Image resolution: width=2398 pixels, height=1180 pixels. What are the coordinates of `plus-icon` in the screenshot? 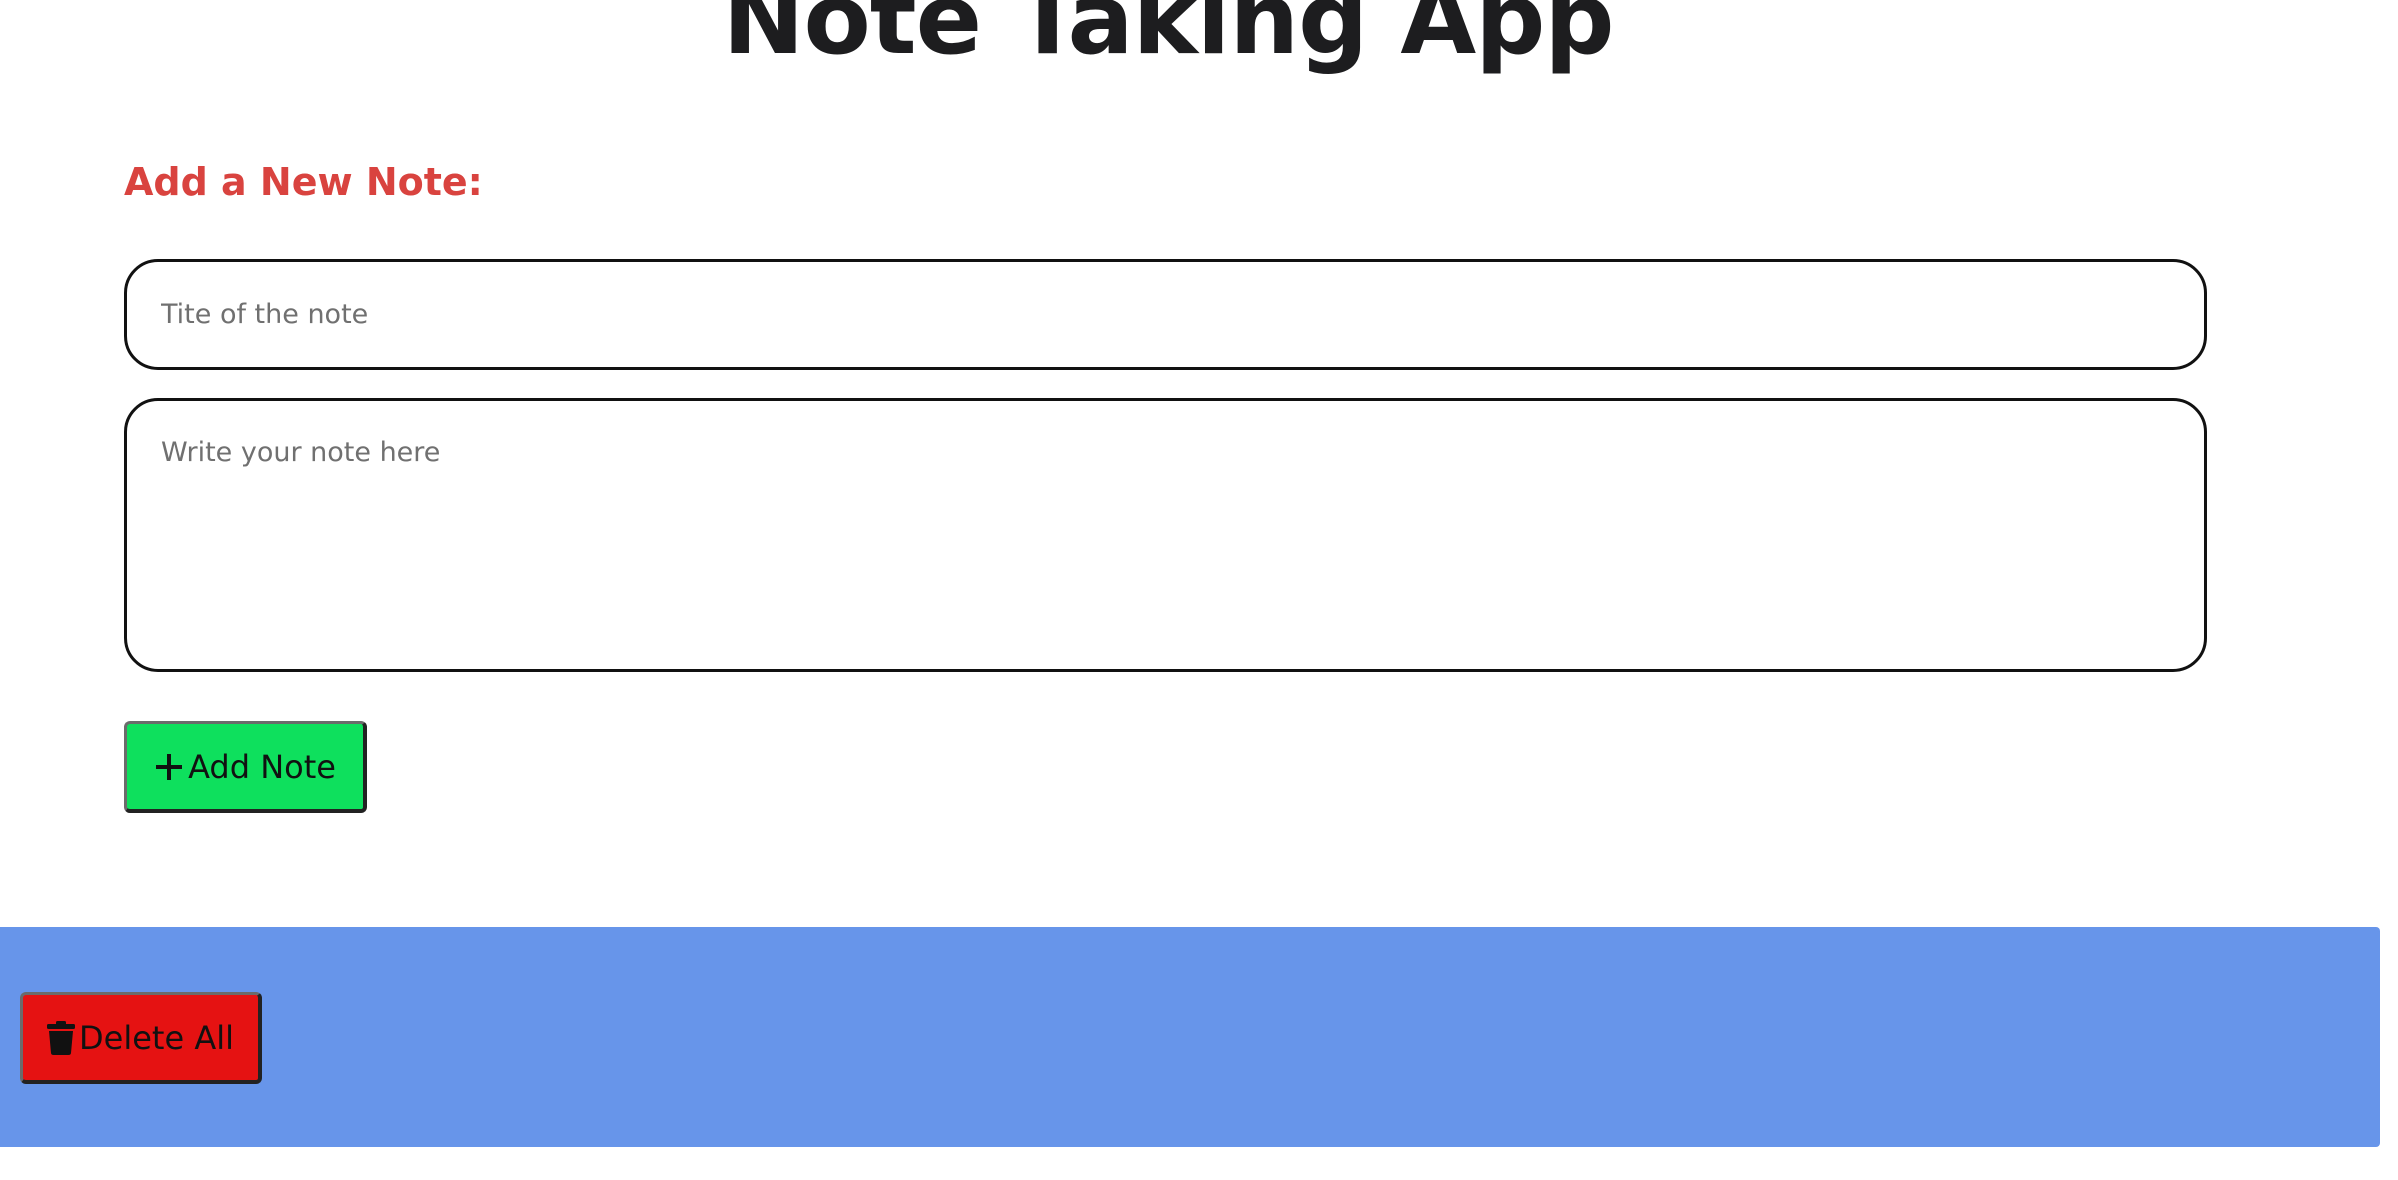 It's located at (169, 767).